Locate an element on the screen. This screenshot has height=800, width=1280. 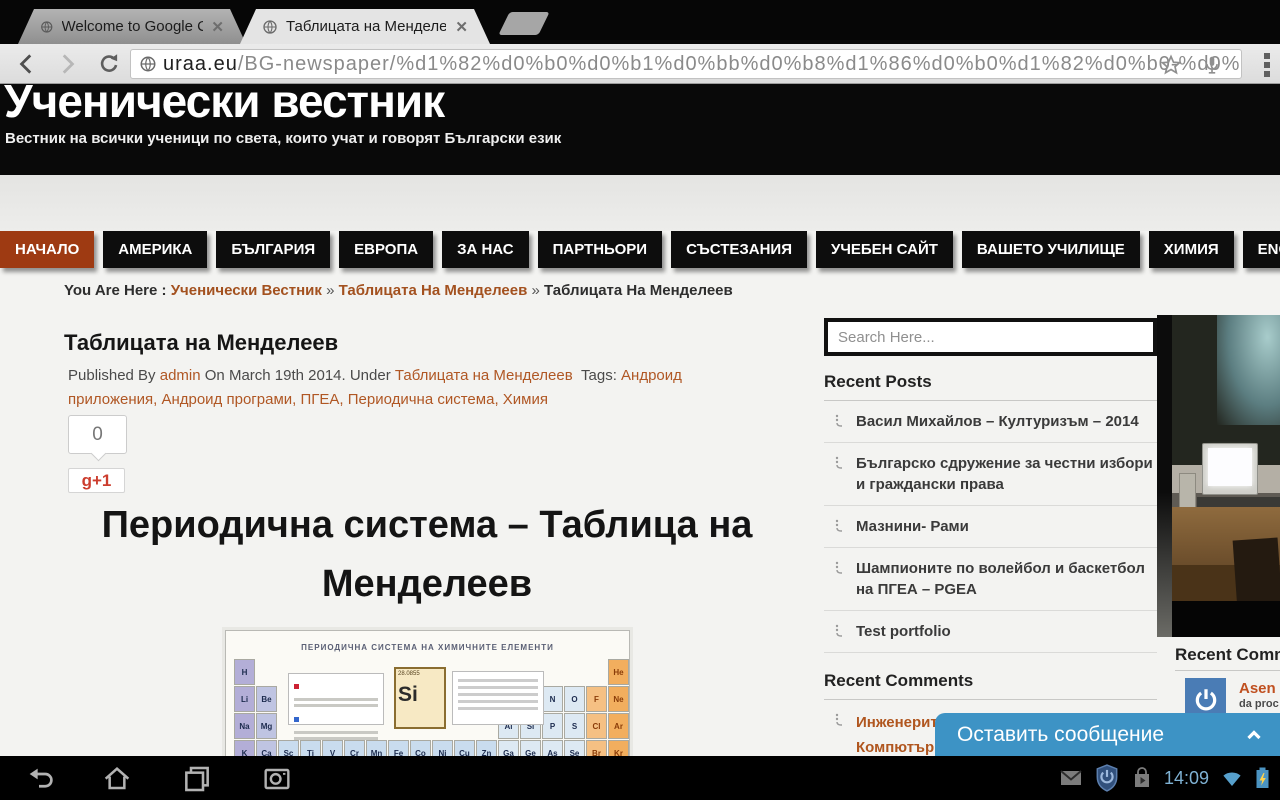
bookmark-star-icon is located at coordinates (1171, 65).